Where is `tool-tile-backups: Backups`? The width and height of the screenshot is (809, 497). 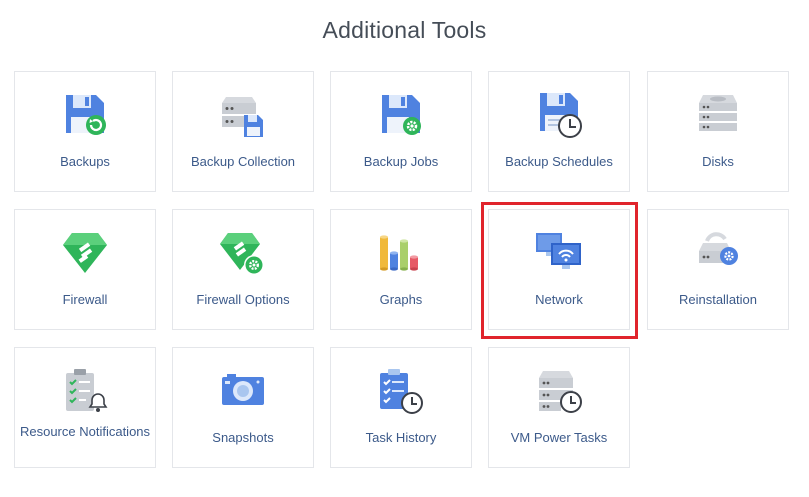 tool-tile-backups: Backups is located at coordinates (85, 131).